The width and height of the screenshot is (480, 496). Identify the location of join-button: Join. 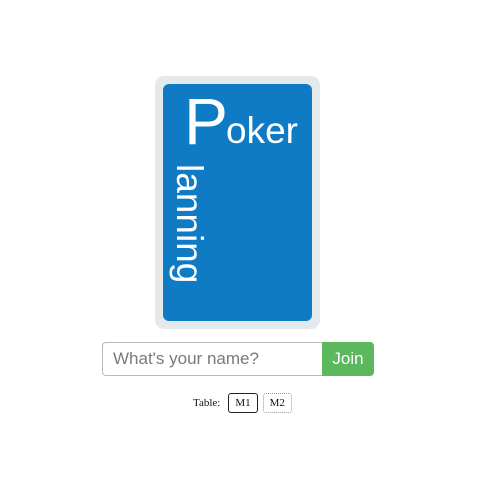
(348, 359).